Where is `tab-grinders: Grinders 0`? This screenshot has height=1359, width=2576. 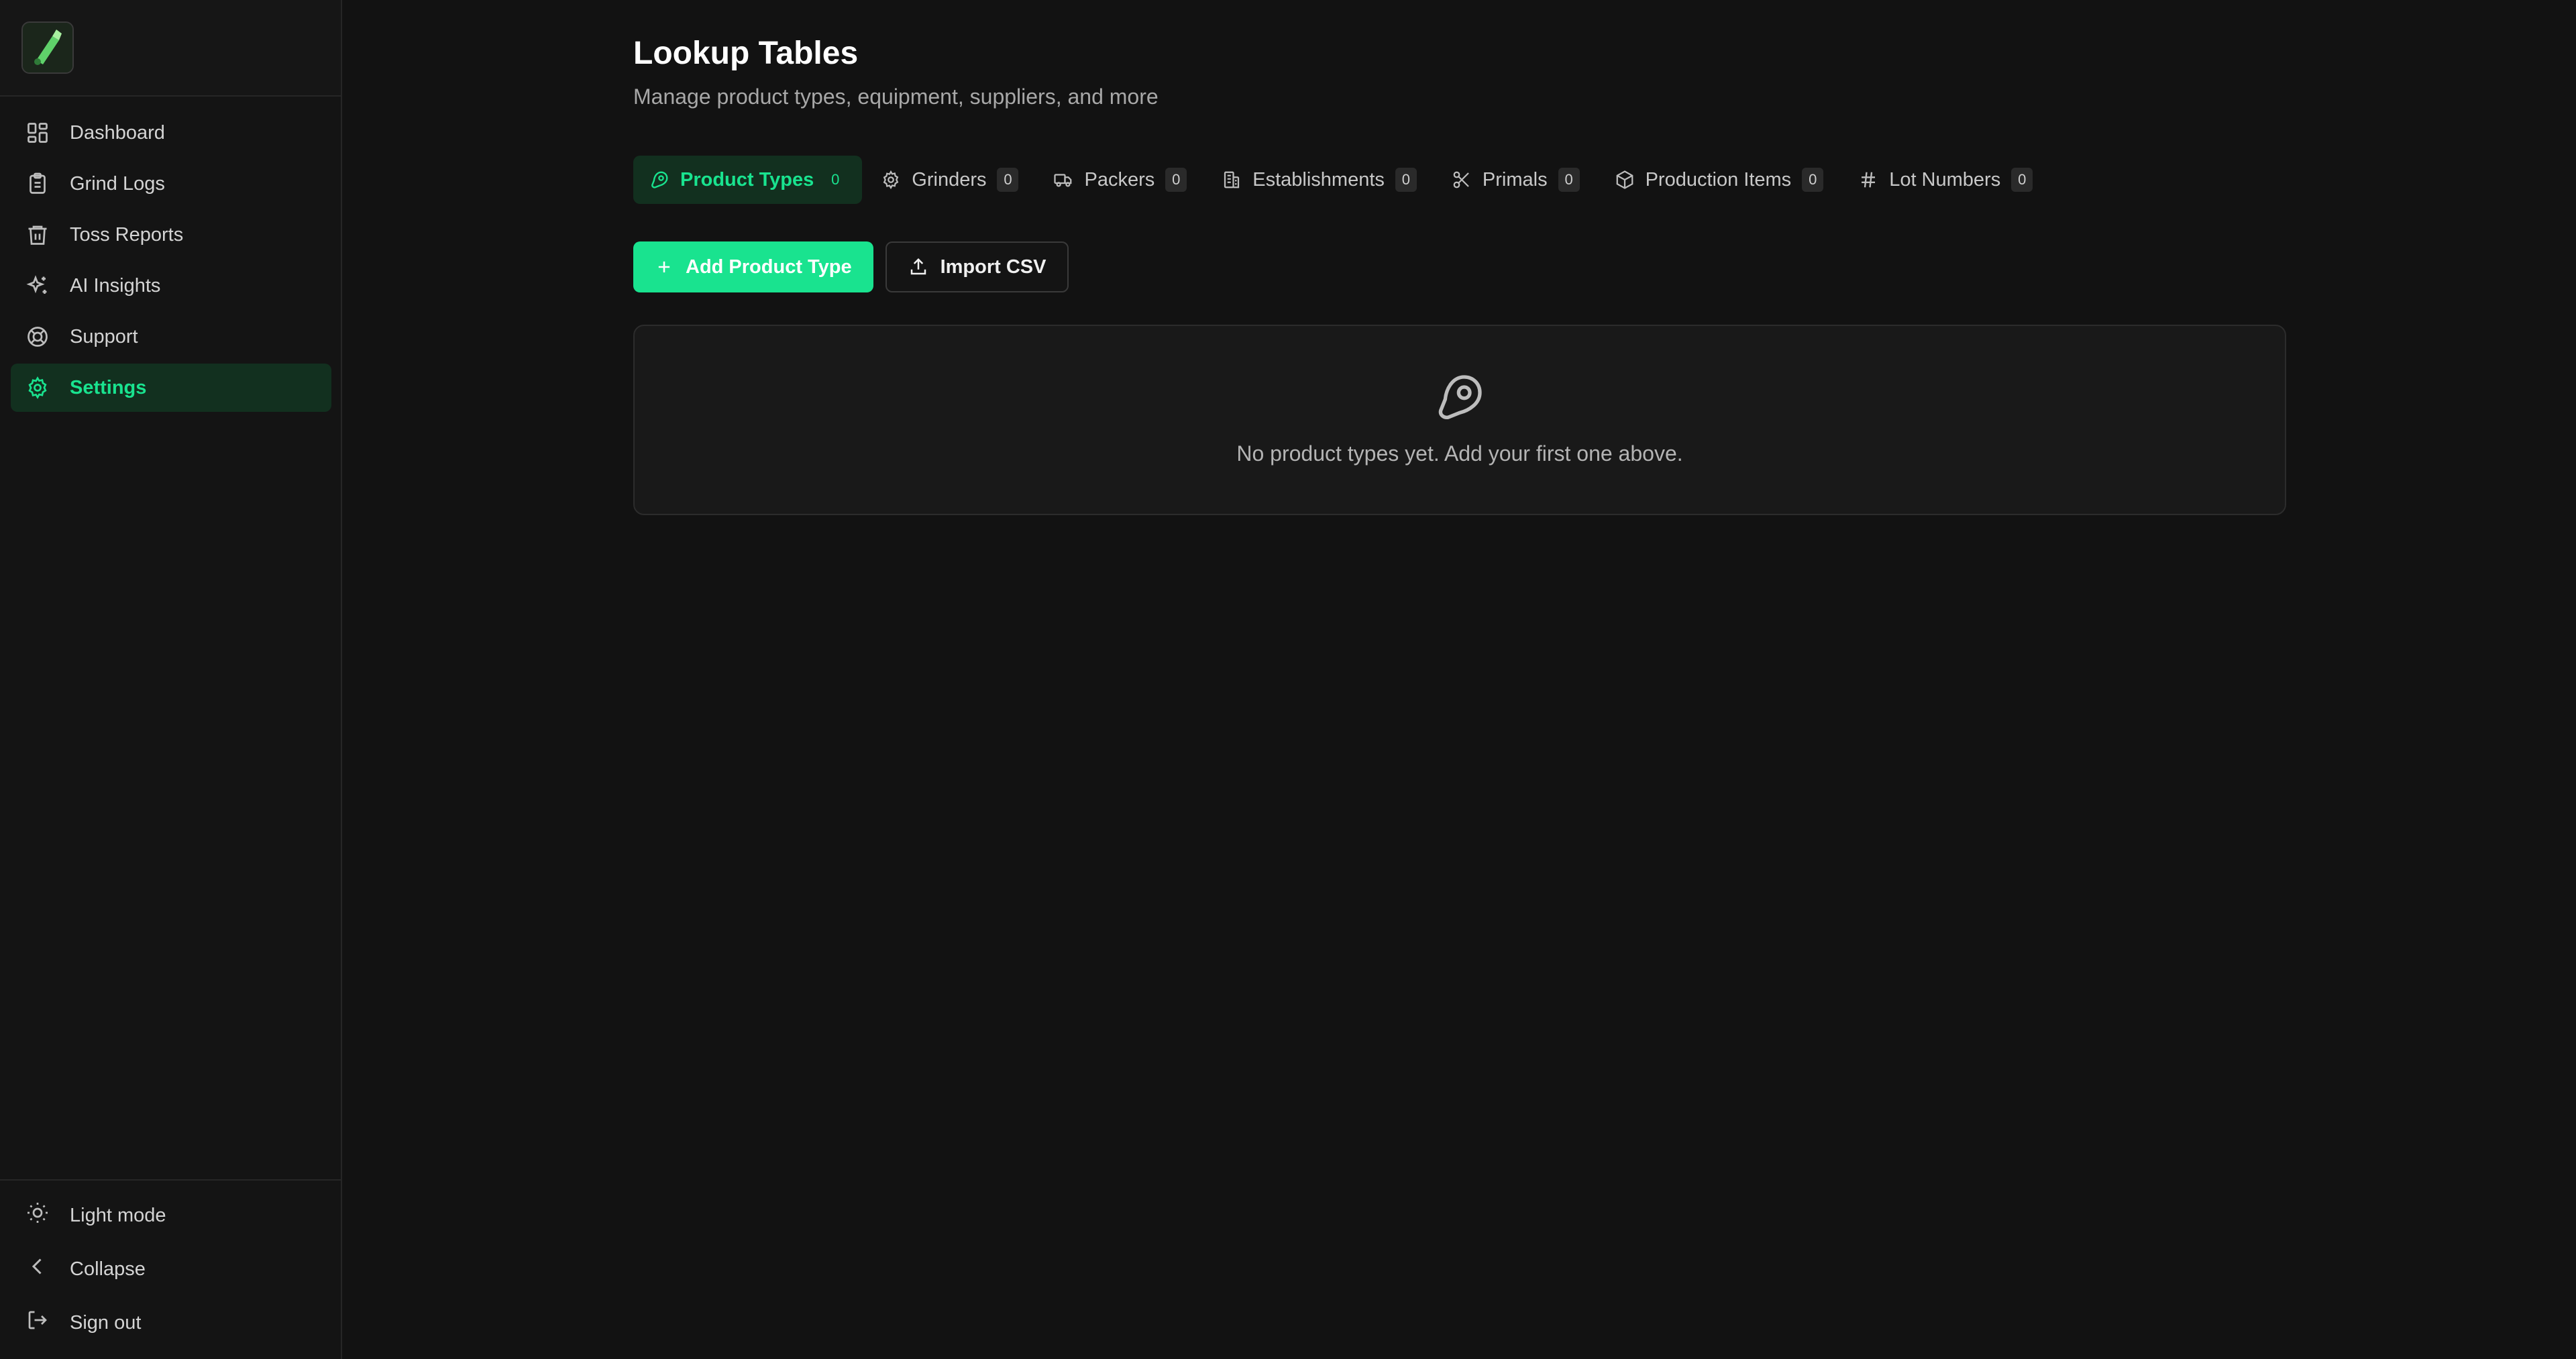 tab-grinders: Grinders 0 is located at coordinates (949, 180).